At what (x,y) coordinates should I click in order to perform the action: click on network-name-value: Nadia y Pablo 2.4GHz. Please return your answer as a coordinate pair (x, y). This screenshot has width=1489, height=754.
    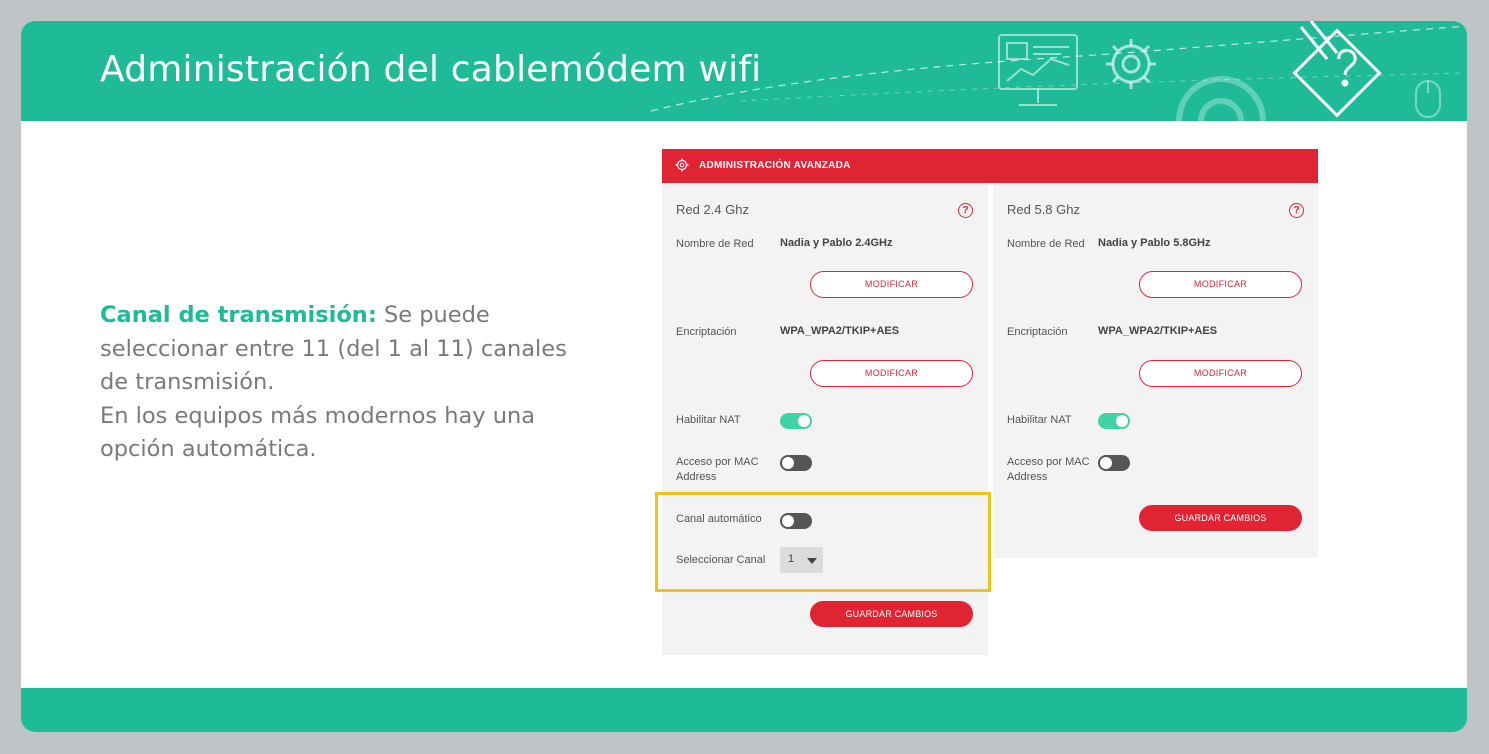
    Looking at the image, I should click on (836, 243).